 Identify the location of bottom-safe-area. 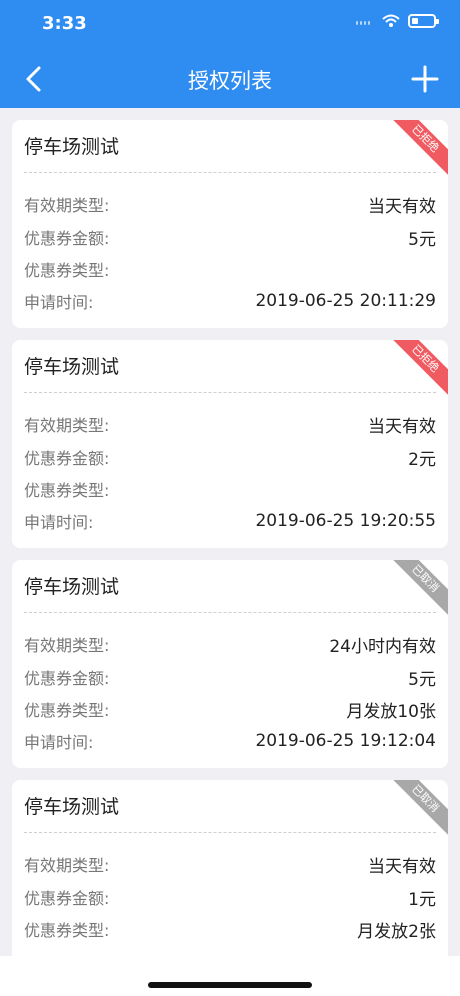
(230, 976).